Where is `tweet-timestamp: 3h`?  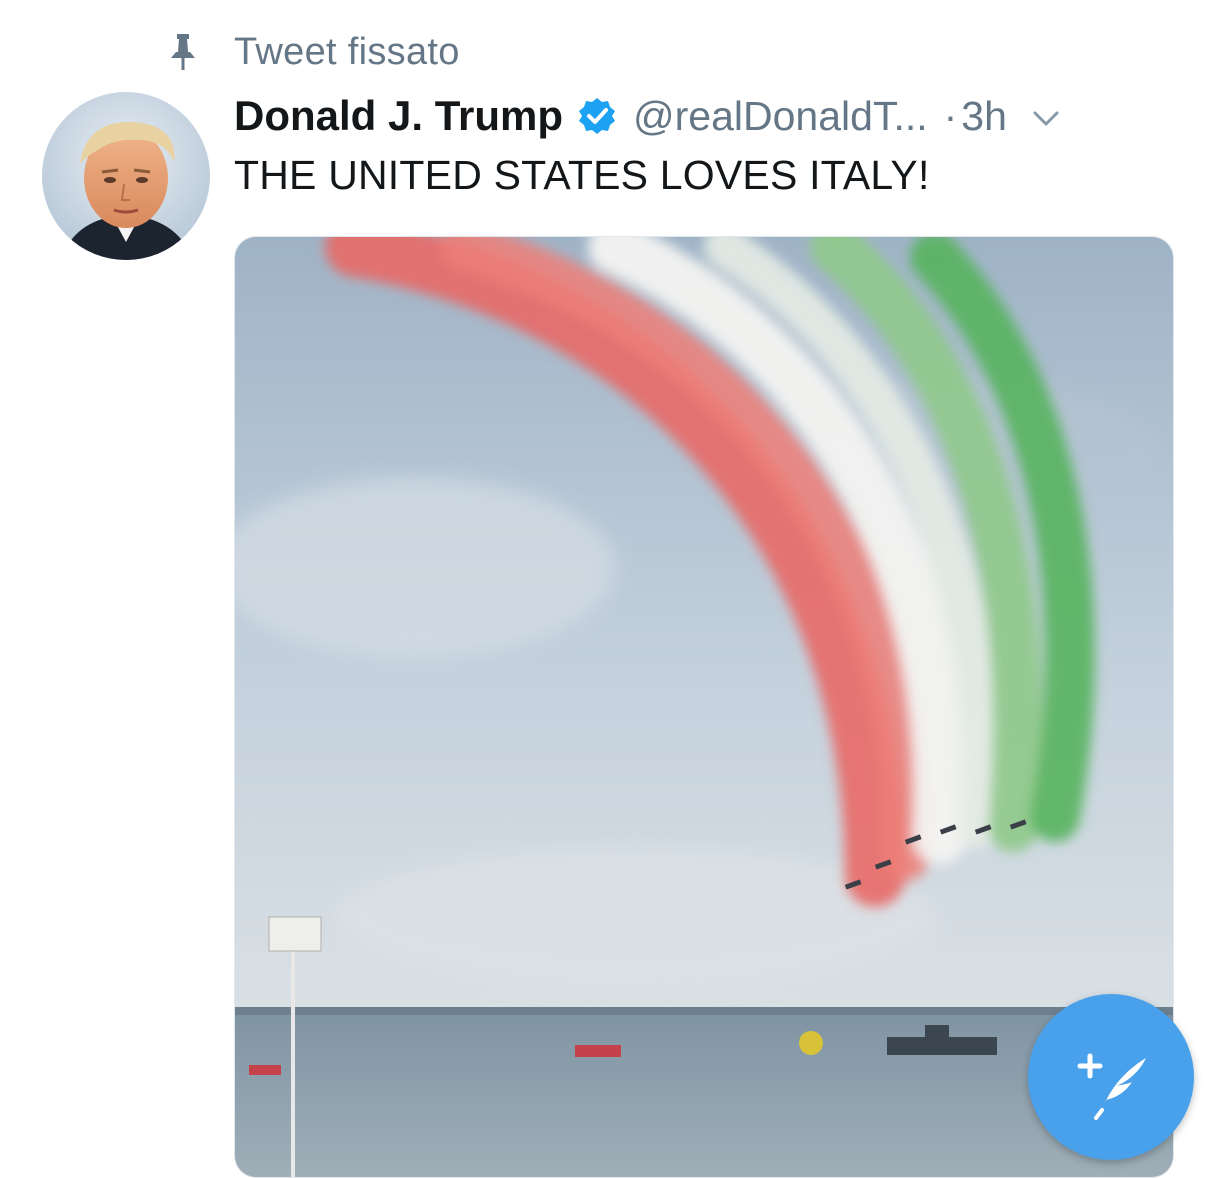
tweet-timestamp: 3h is located at coordinates (984, 116).